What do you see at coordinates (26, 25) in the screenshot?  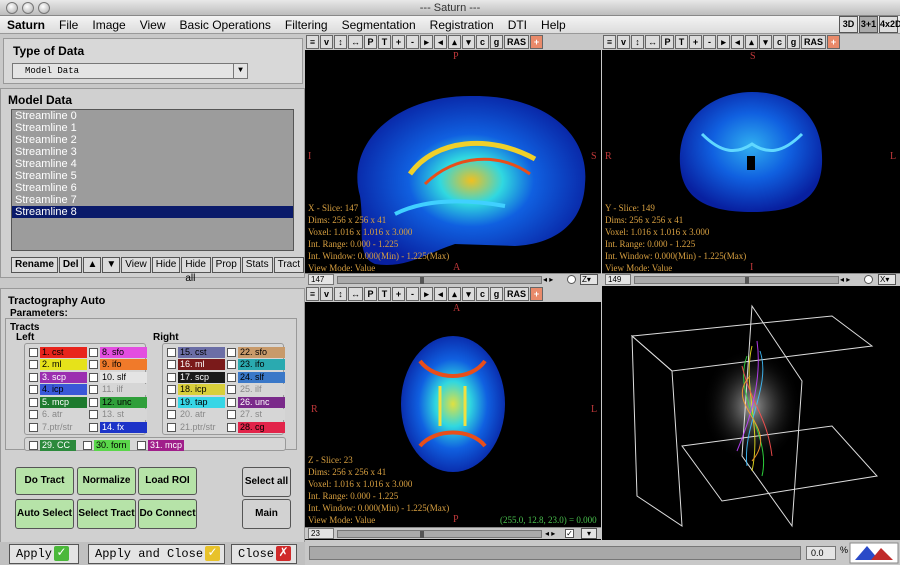 I see `menu-saturn: Saturn` at bounding box center [26, 25].